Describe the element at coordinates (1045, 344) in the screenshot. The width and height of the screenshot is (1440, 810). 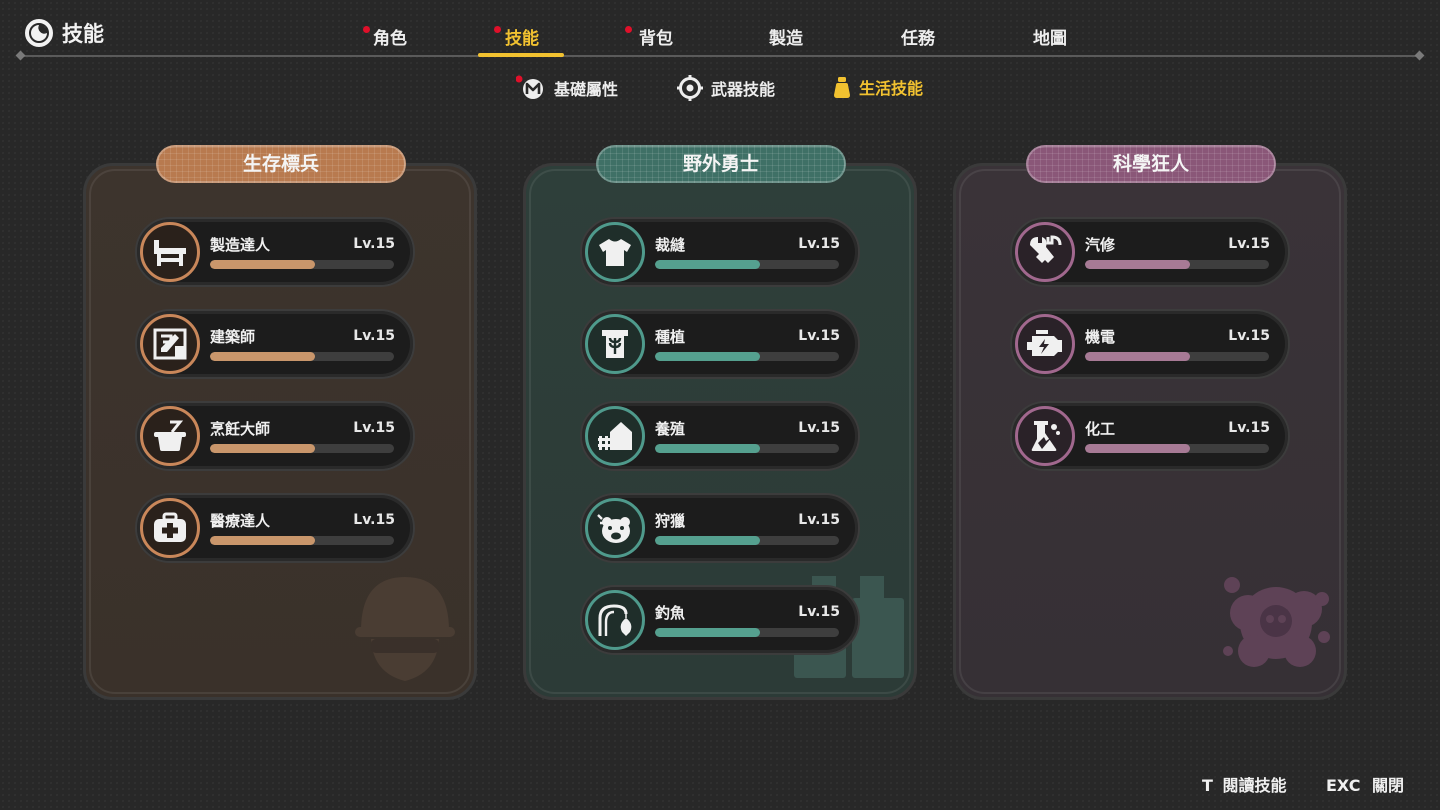
I see `engine-icon` at that location.